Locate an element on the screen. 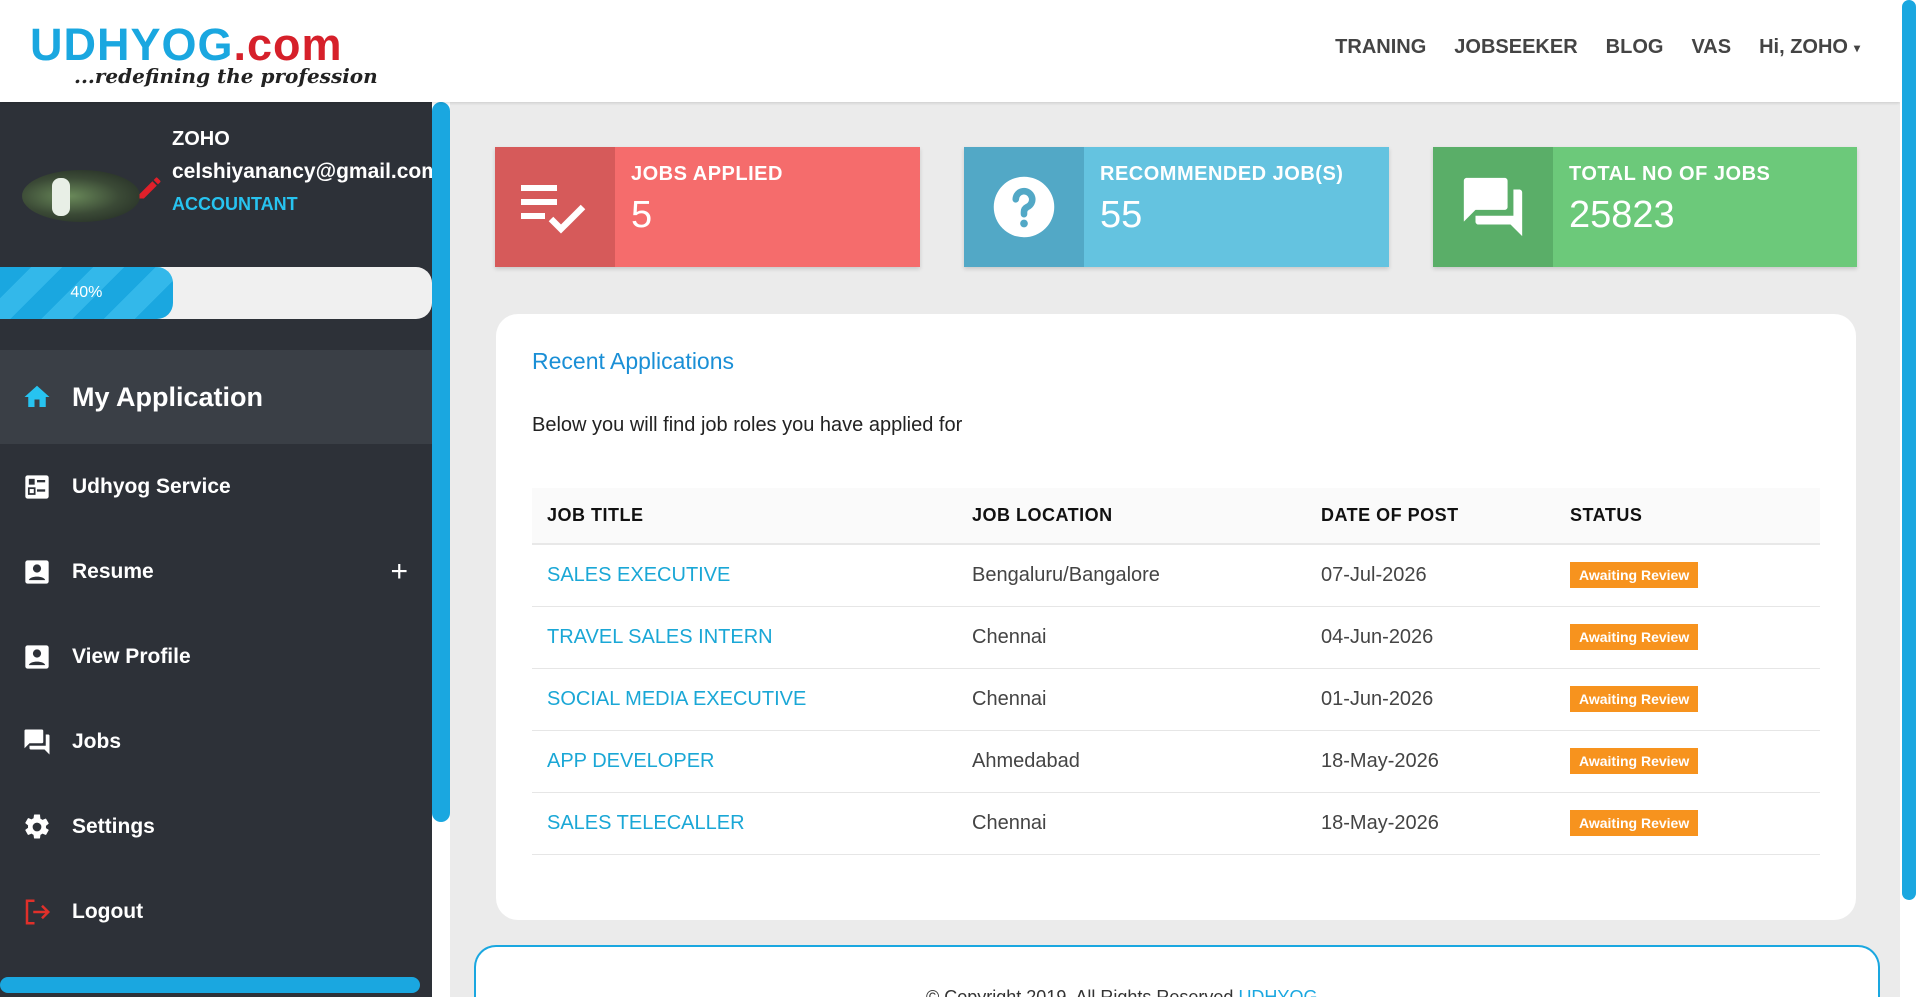  sidebar-item-udhyog-service: Udhyog Service is located at coordinates (216, 486).